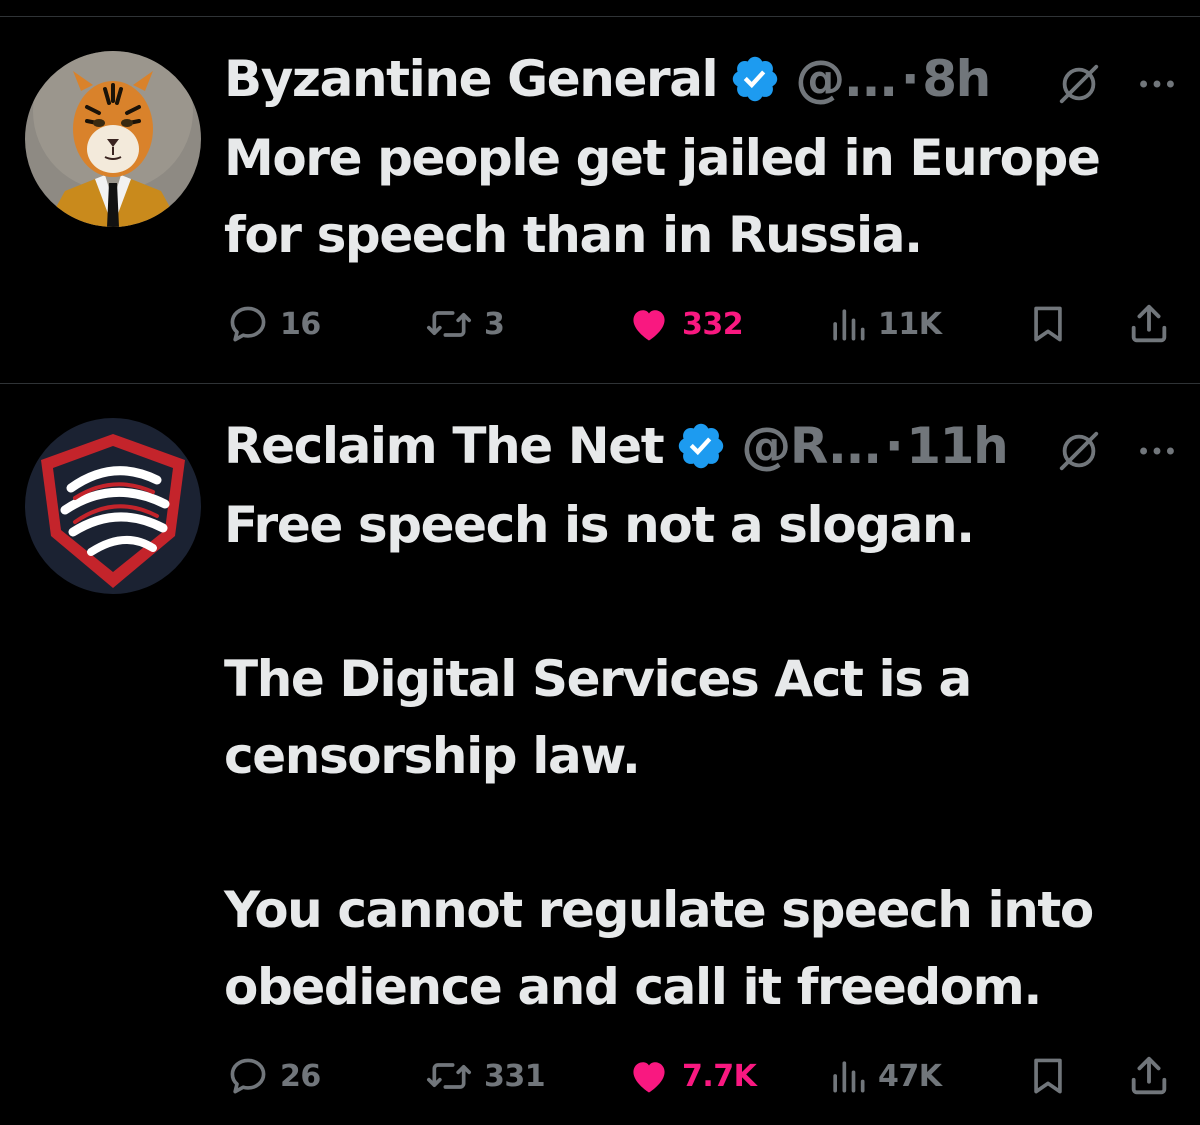  What do you see at coordinates (471, 79) in the screenshot?
I see `display-name: Byzantine General` at bounding box center [471, 79].